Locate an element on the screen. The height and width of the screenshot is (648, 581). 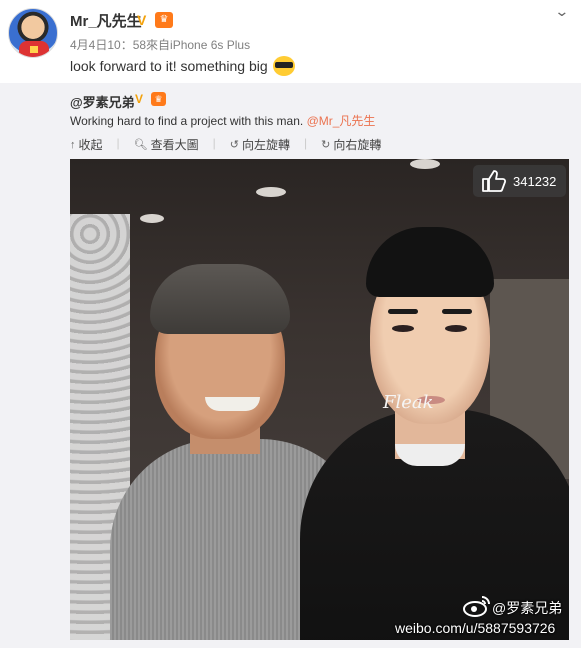
avatar-emblem is located at coordinates (34, 49).